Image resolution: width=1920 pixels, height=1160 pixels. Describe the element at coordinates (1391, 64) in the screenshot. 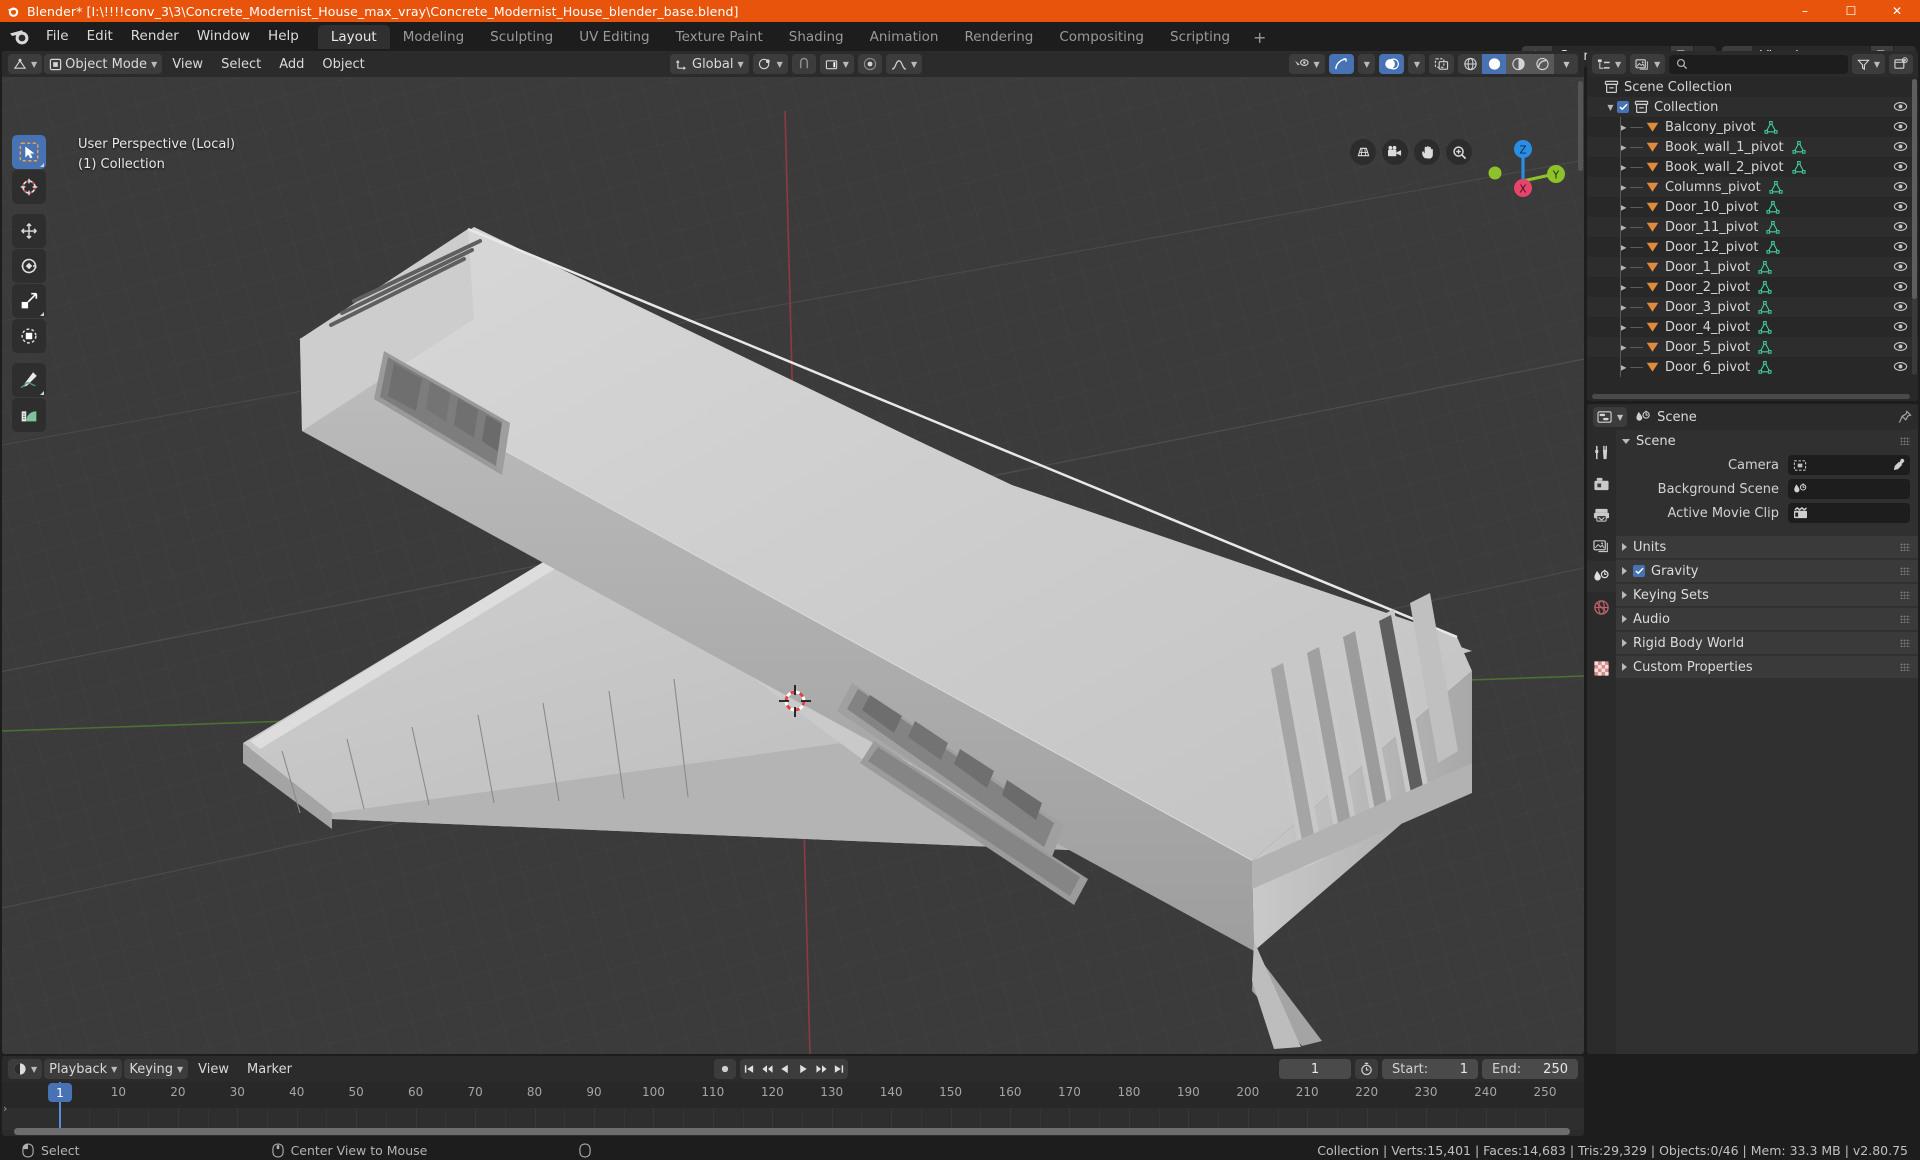

I see `overlays-toggle` at that location.